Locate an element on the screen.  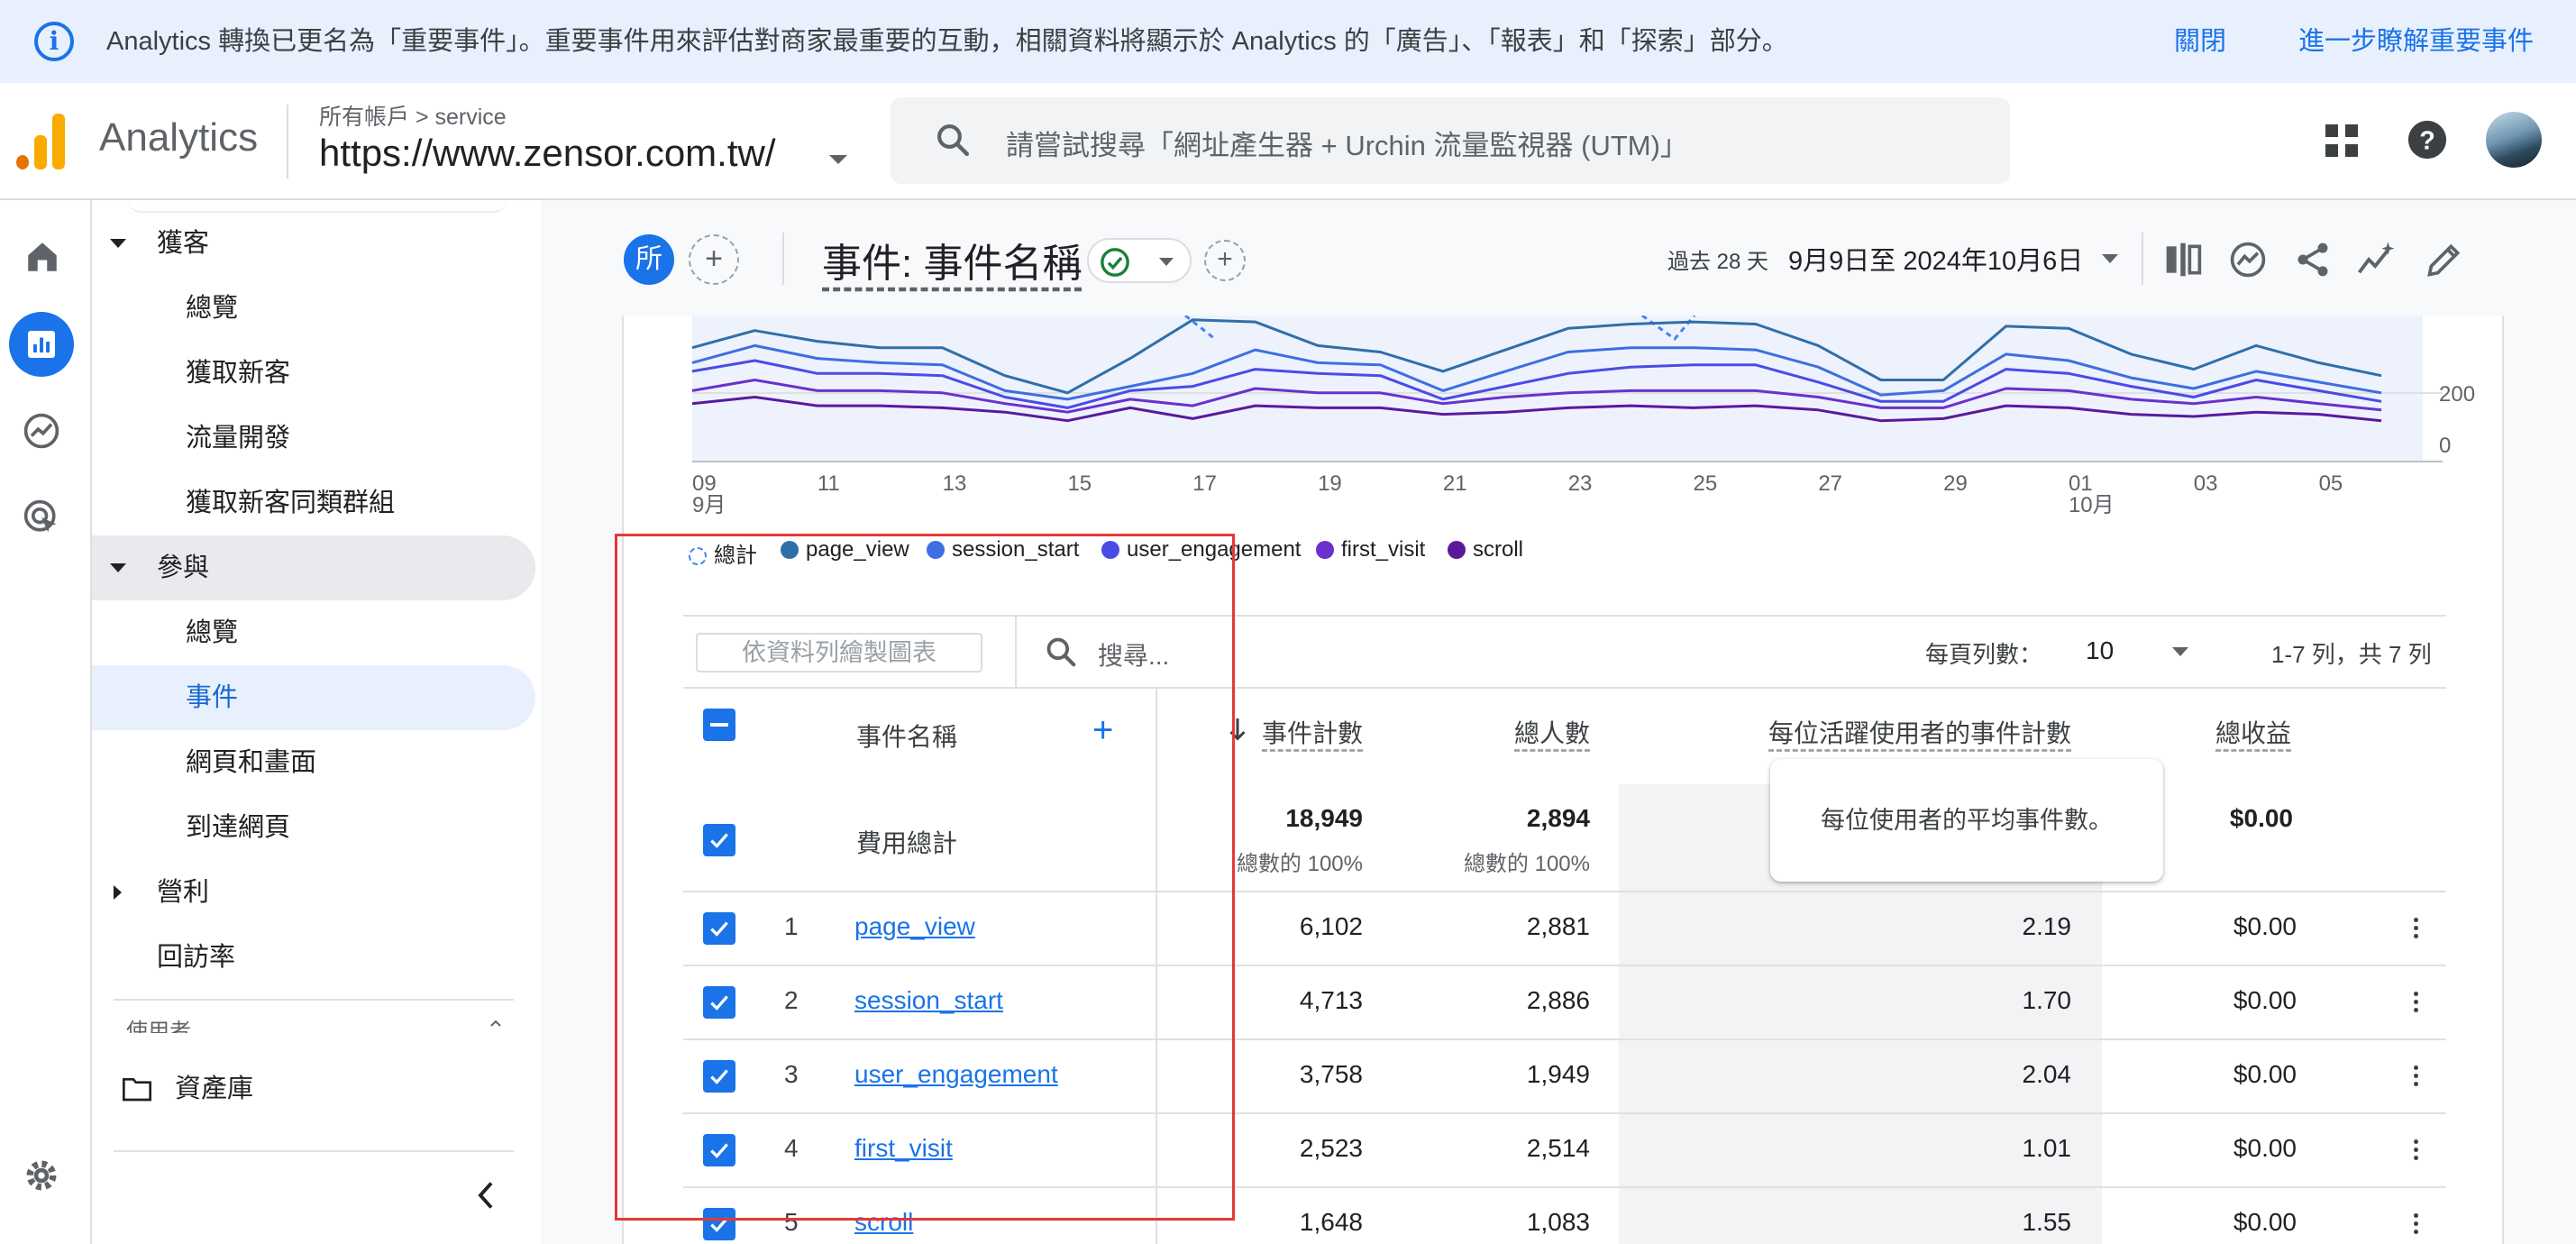
search-bar: 請嘗試搜尋「網址產生器 + Urchin 流量監視器 (UTM)」 is located at coordinates (1450, 141).